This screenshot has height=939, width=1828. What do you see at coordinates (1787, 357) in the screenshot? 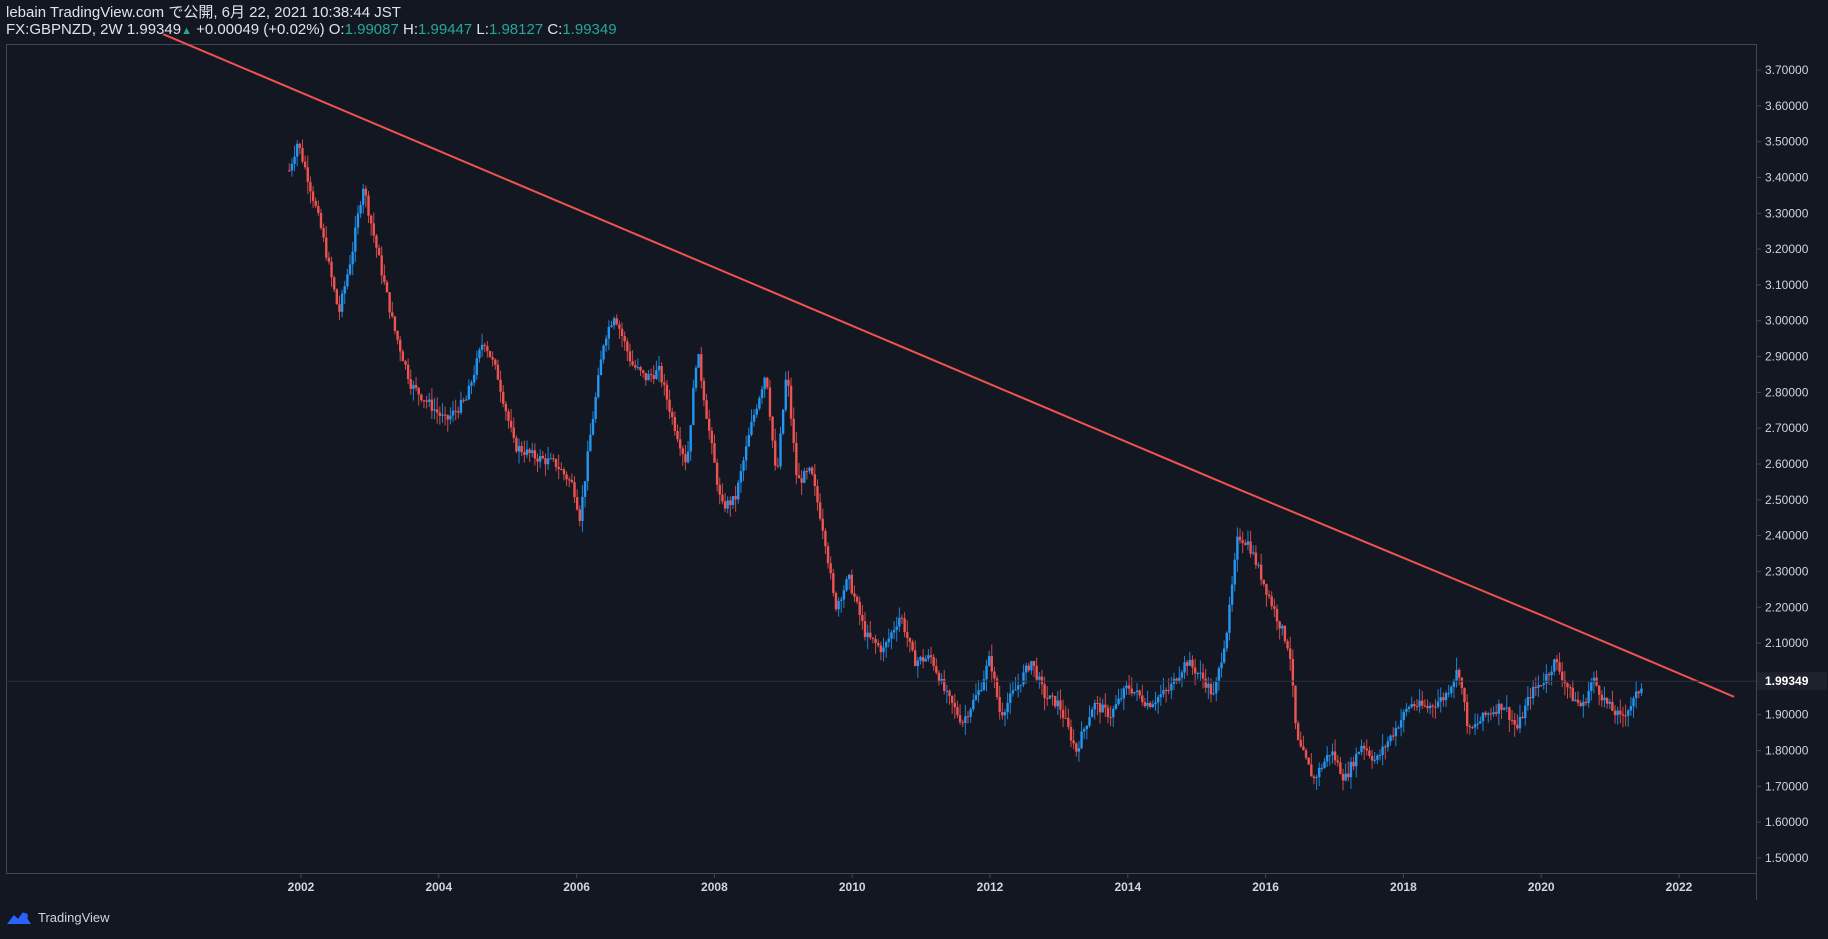
I see `y-tick-label: 2.90000` at bounding box center [1787, 357].